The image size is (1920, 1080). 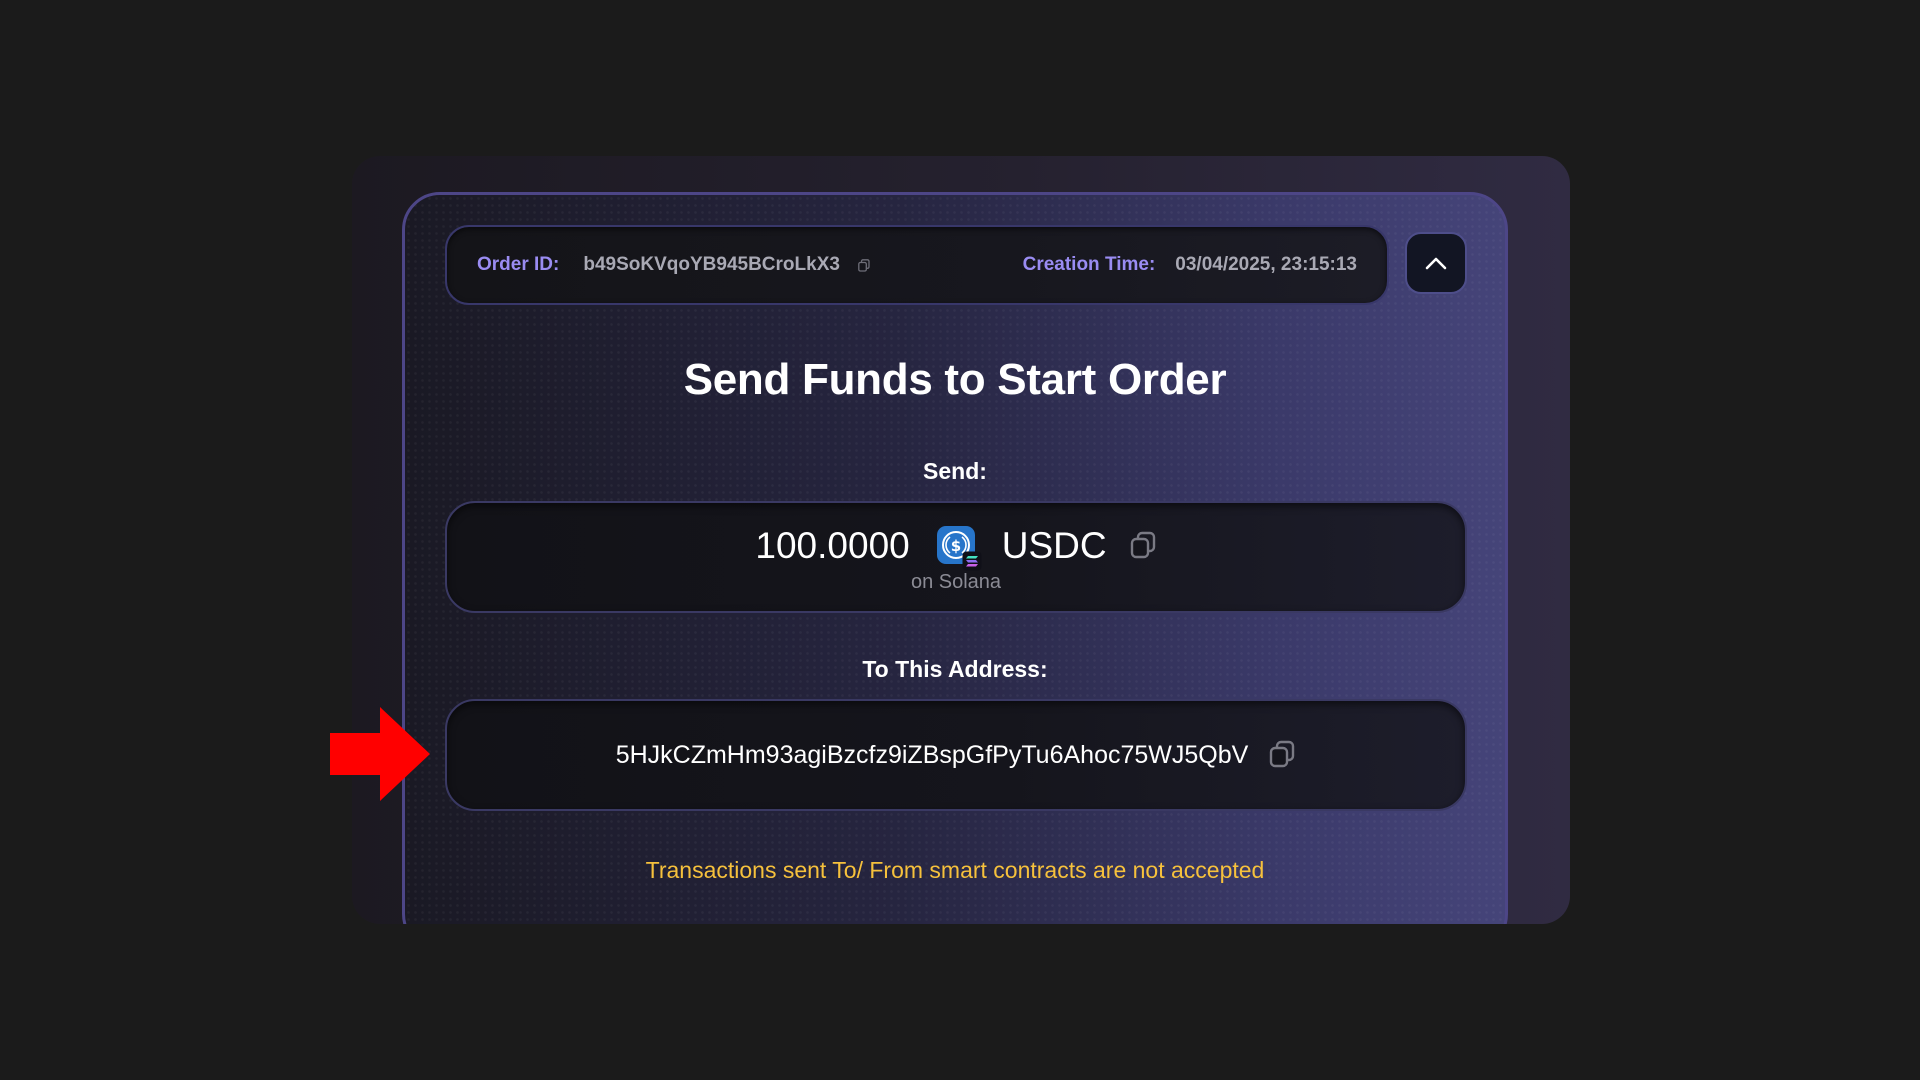 I want to click on creation-time-value: 03/04/2025, 23:15:13, so click(x=1266, y=264).